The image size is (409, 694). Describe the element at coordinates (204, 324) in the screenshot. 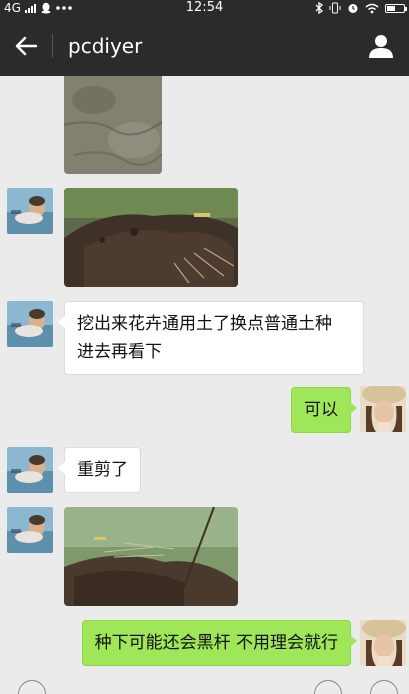

I see `message-line: 挖出来花卉通用土了换点普通土种` at that location.